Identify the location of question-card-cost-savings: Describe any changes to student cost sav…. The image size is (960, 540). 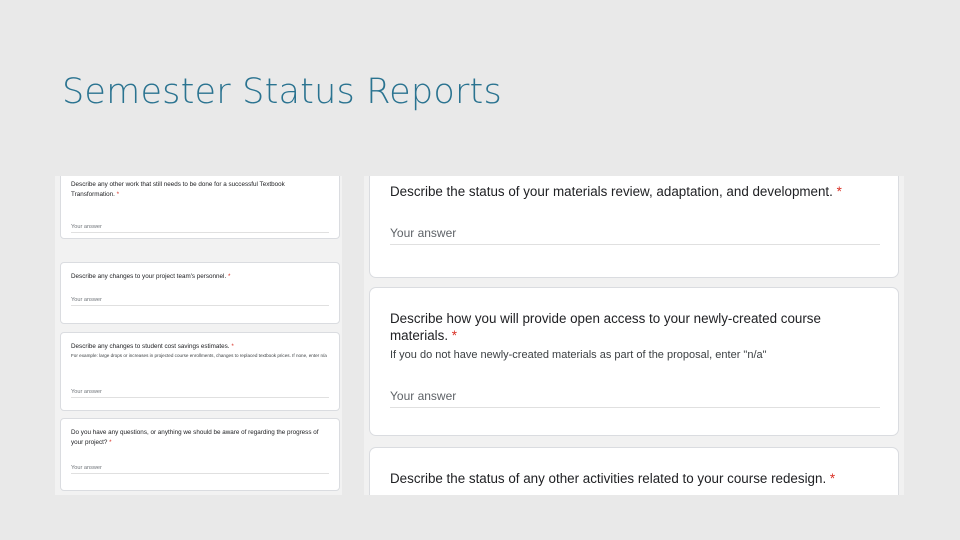
(200, 371).